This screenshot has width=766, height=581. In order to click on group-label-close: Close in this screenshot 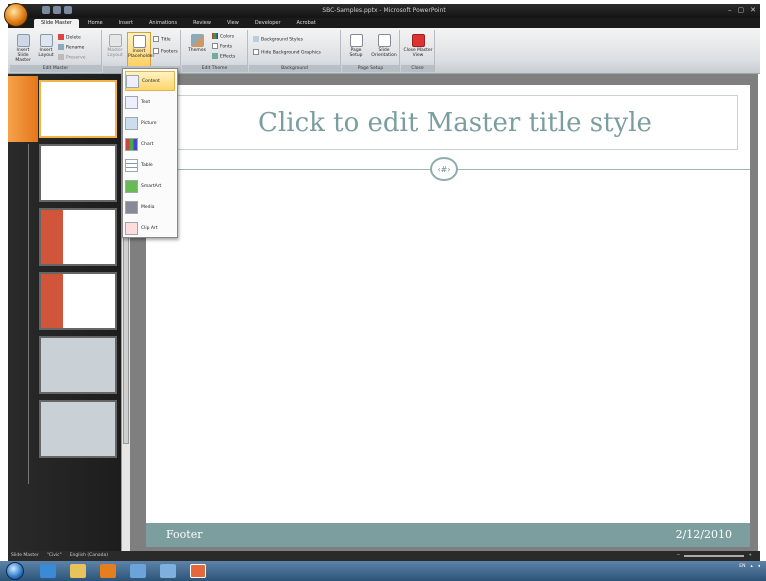, I will do `click(417, 68)`.